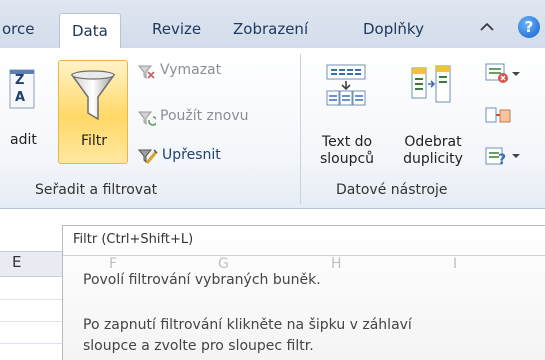 This screenshot has height=360, width=545. What do you see at coordinates (455, 264) in the screenshot?
I see `ghost-column-letter-i: I` at bounding box center [455, 264].